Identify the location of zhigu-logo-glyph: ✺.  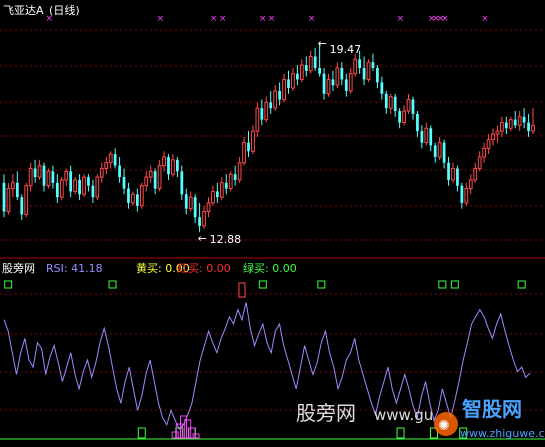
(444, 426).